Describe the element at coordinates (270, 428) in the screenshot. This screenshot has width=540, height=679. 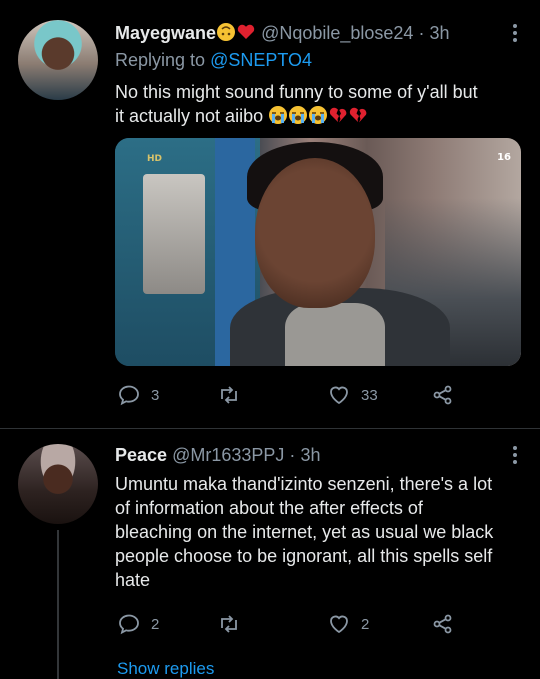
I see `tweet-divider` at that location.